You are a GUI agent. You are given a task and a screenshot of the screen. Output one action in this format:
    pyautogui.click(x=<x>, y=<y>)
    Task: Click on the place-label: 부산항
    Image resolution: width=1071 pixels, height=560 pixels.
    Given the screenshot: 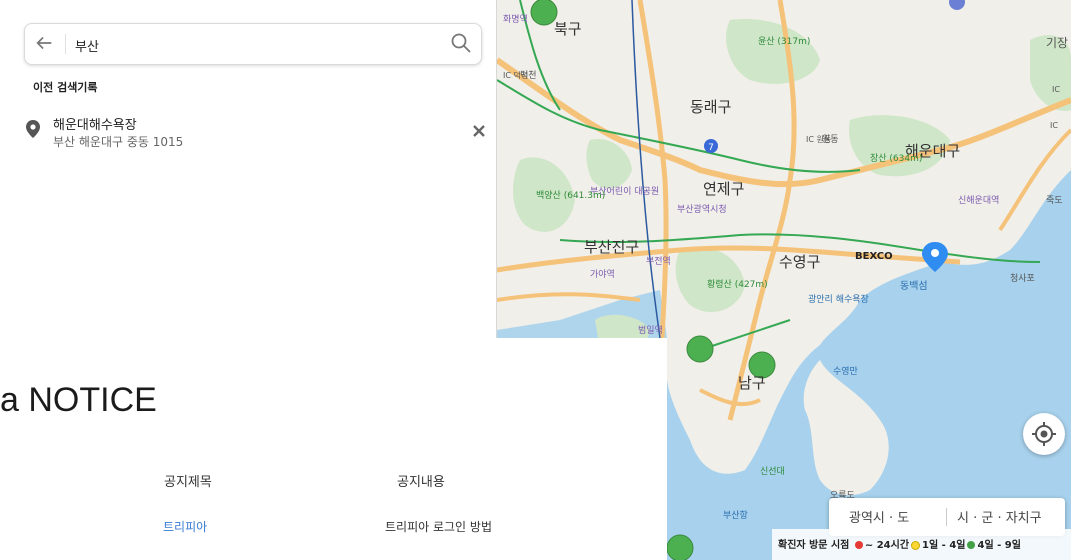 What is the action you would take?
    pyautogui.click(x=735, y=515)
    